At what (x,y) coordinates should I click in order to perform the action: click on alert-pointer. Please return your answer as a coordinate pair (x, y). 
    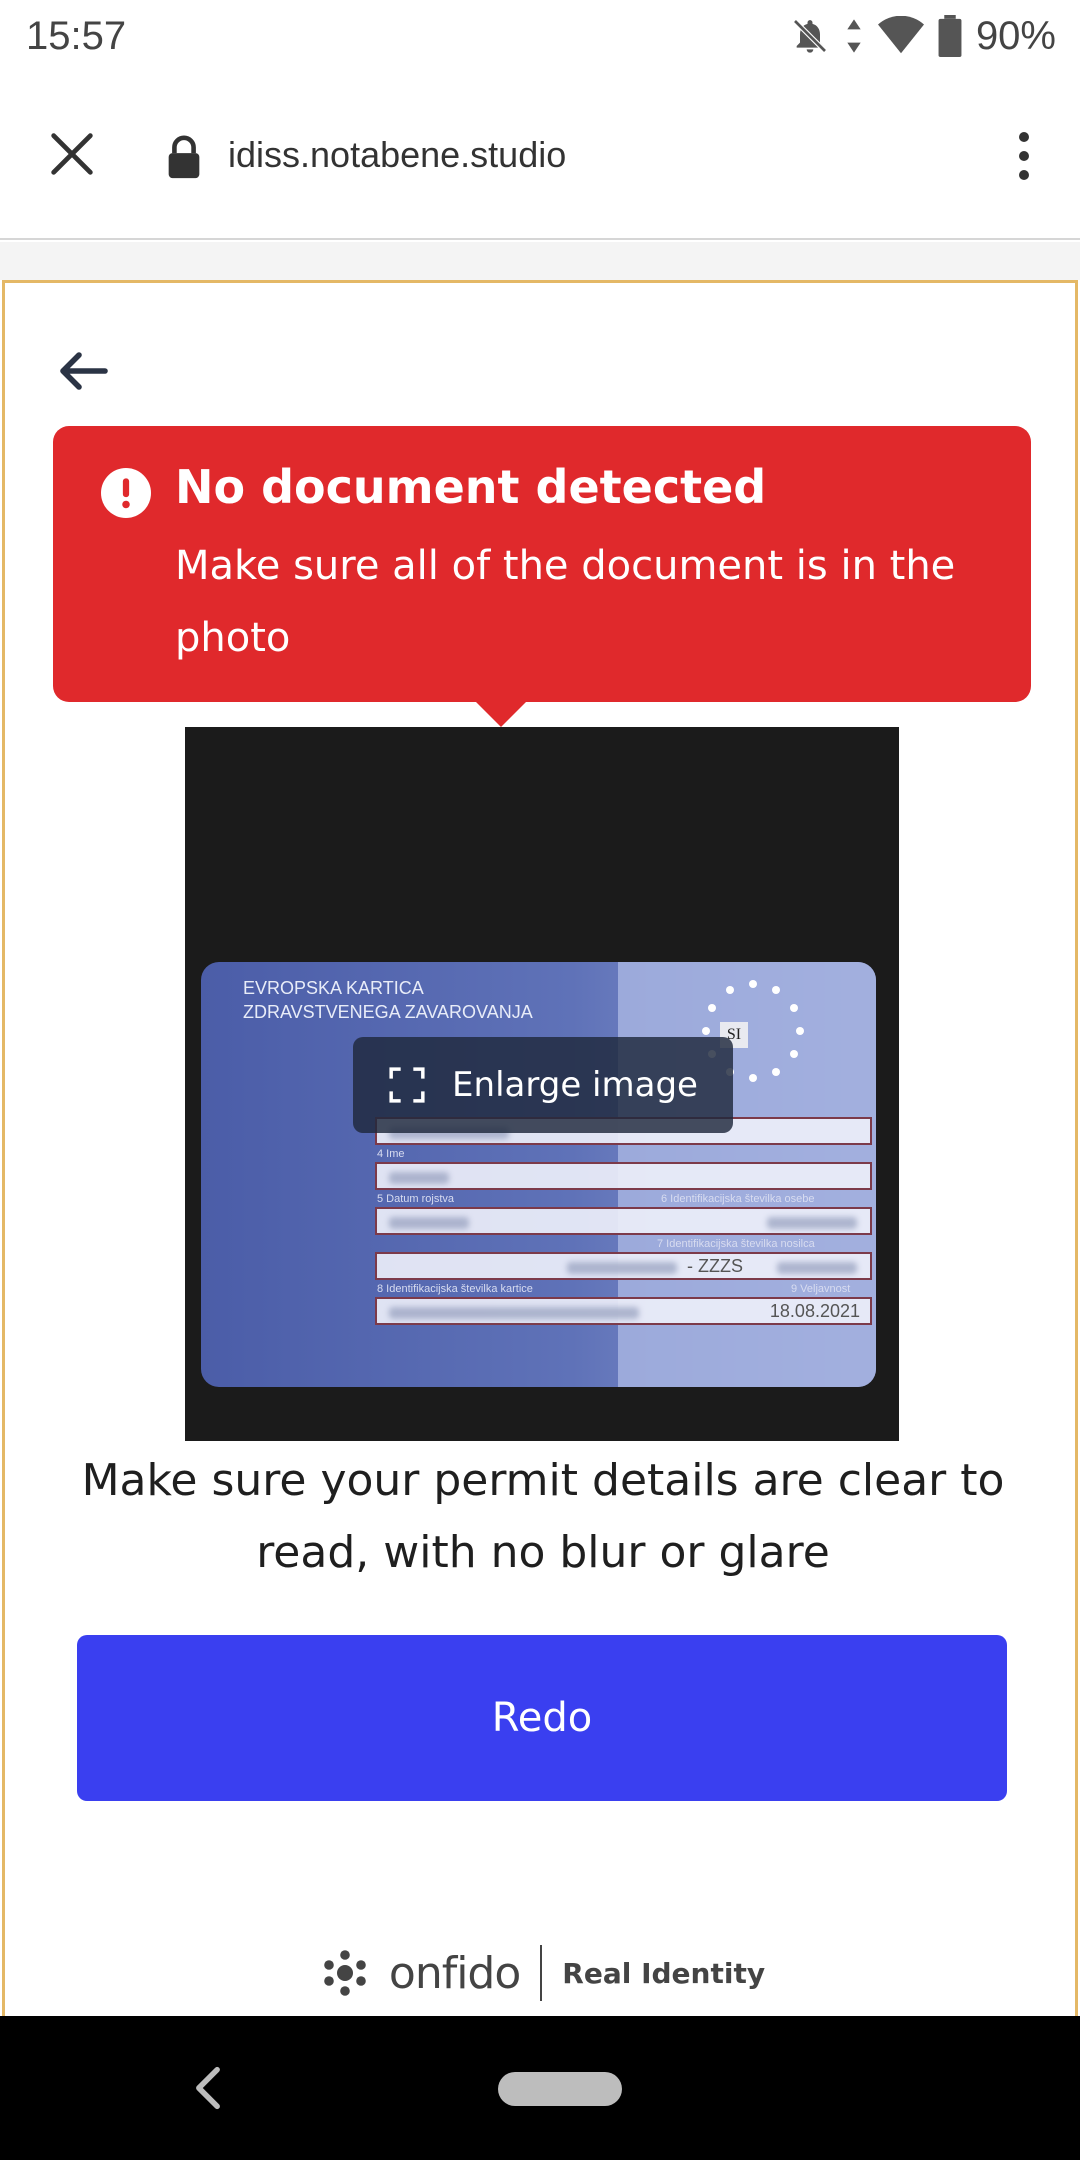
    Looking at the image, I should click on (501, 714).